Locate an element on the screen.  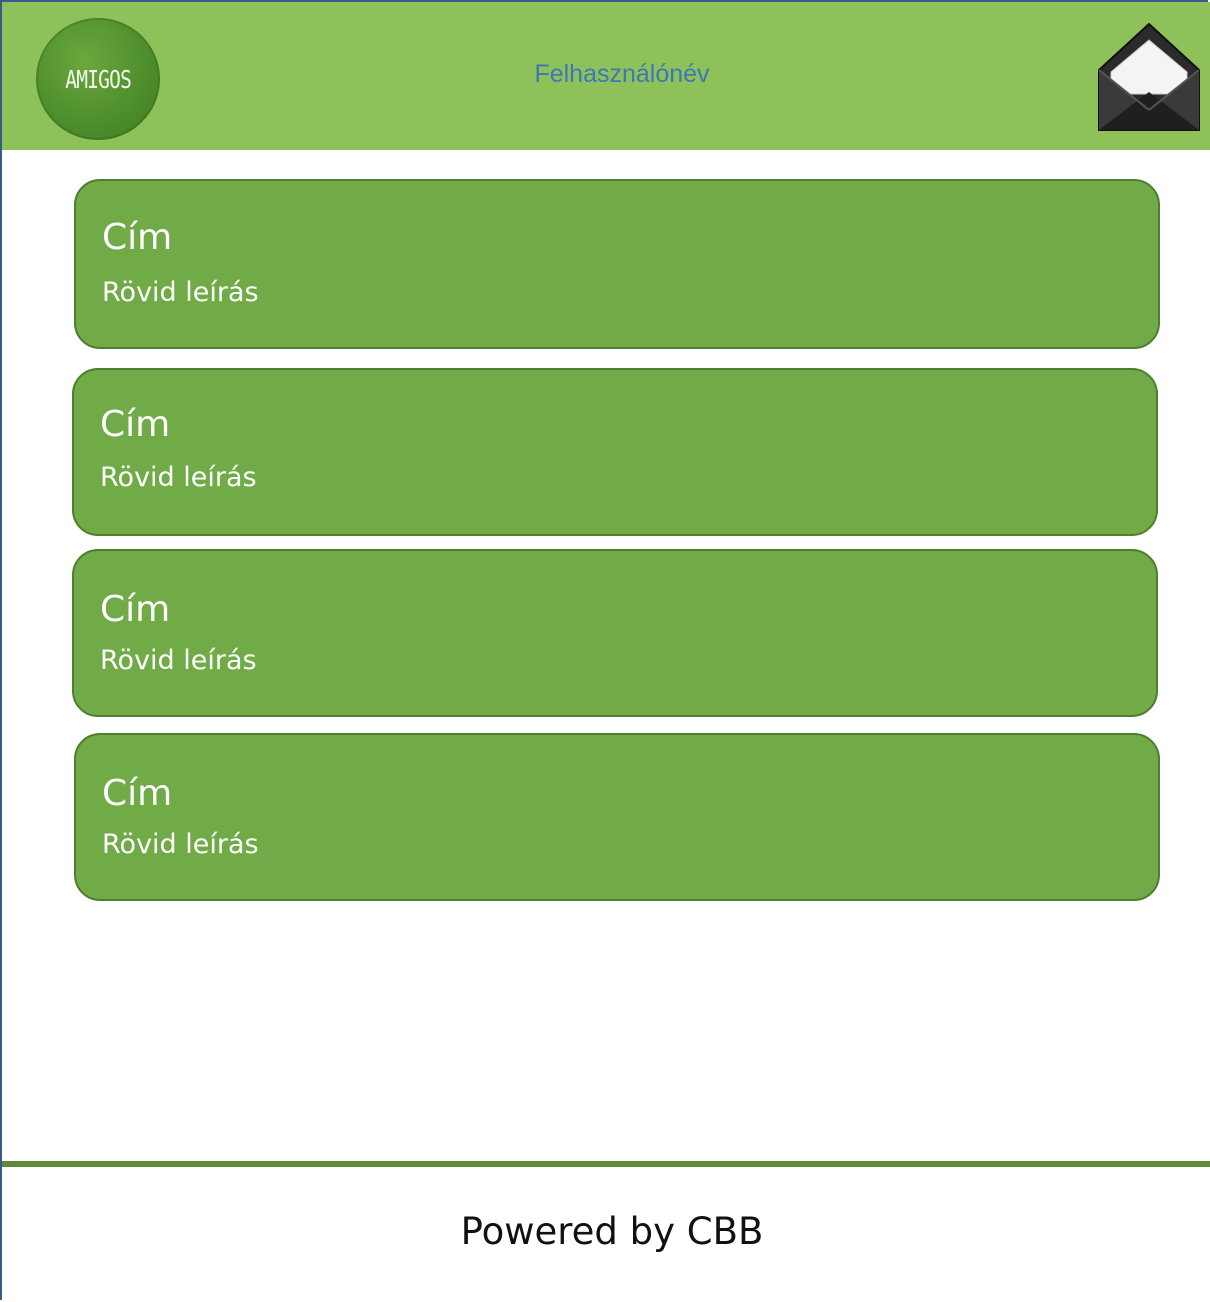
app-header: AMIGOS Felhasználónév is located at coordinates (606, 76).